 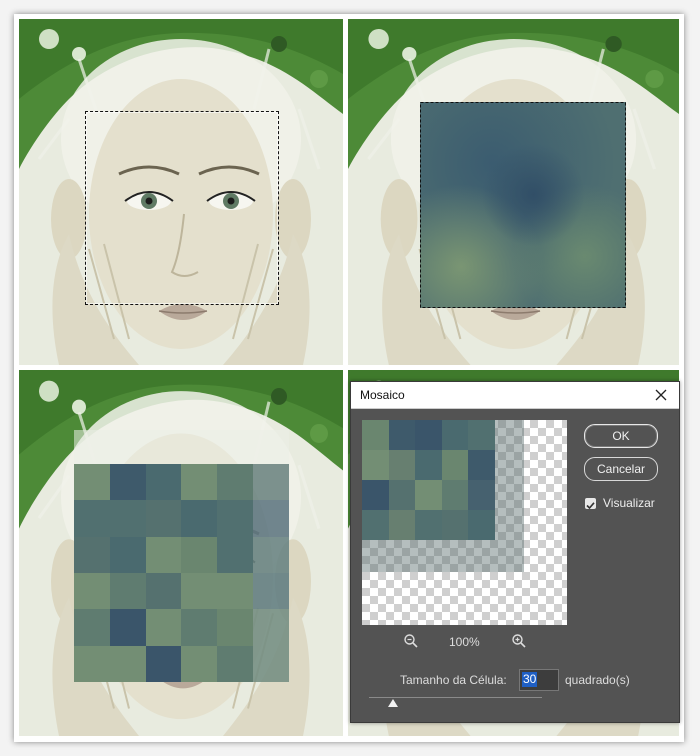 I want to click on zoom-level: 100%, so click(x=464, y=642).